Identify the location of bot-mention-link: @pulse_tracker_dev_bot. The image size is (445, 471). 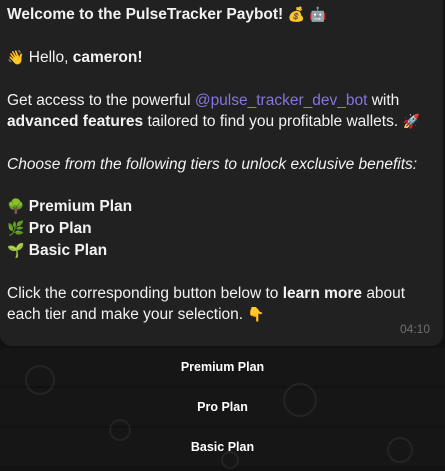
(281, 100).